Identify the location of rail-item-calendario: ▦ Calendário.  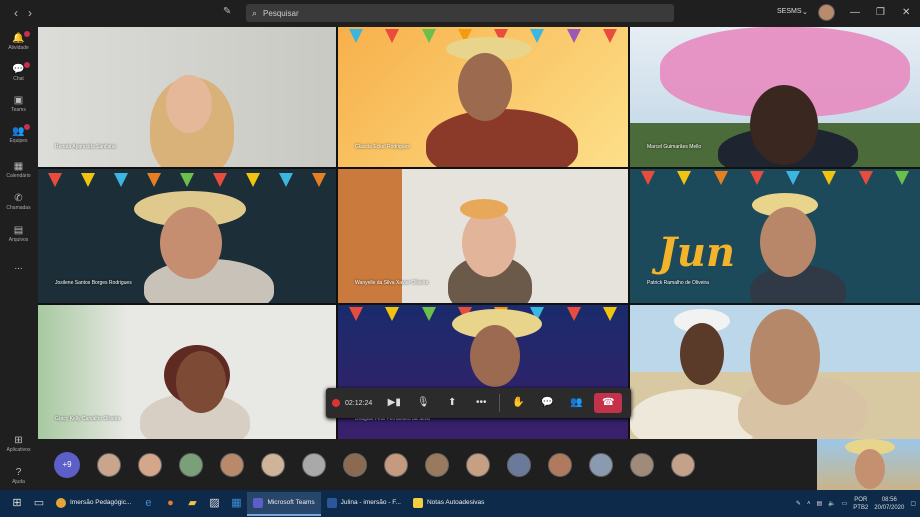
(18, 170).